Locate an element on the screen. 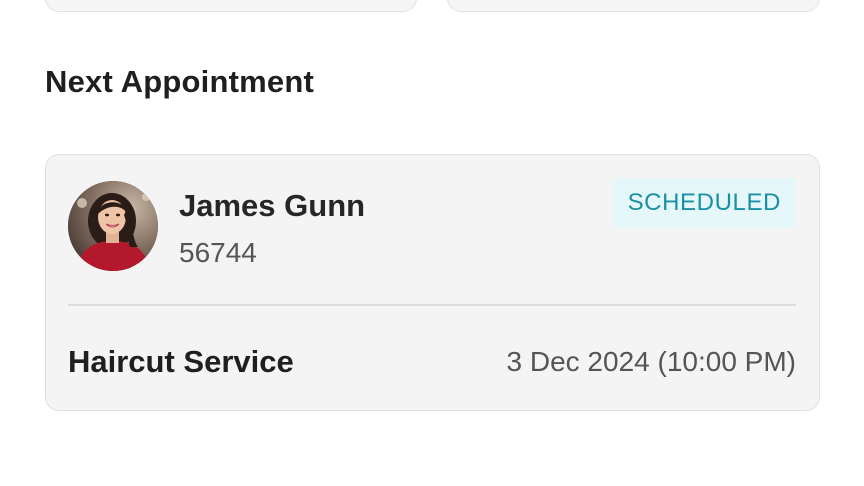  client-id: 56744 is located at coordinates (218, 252).